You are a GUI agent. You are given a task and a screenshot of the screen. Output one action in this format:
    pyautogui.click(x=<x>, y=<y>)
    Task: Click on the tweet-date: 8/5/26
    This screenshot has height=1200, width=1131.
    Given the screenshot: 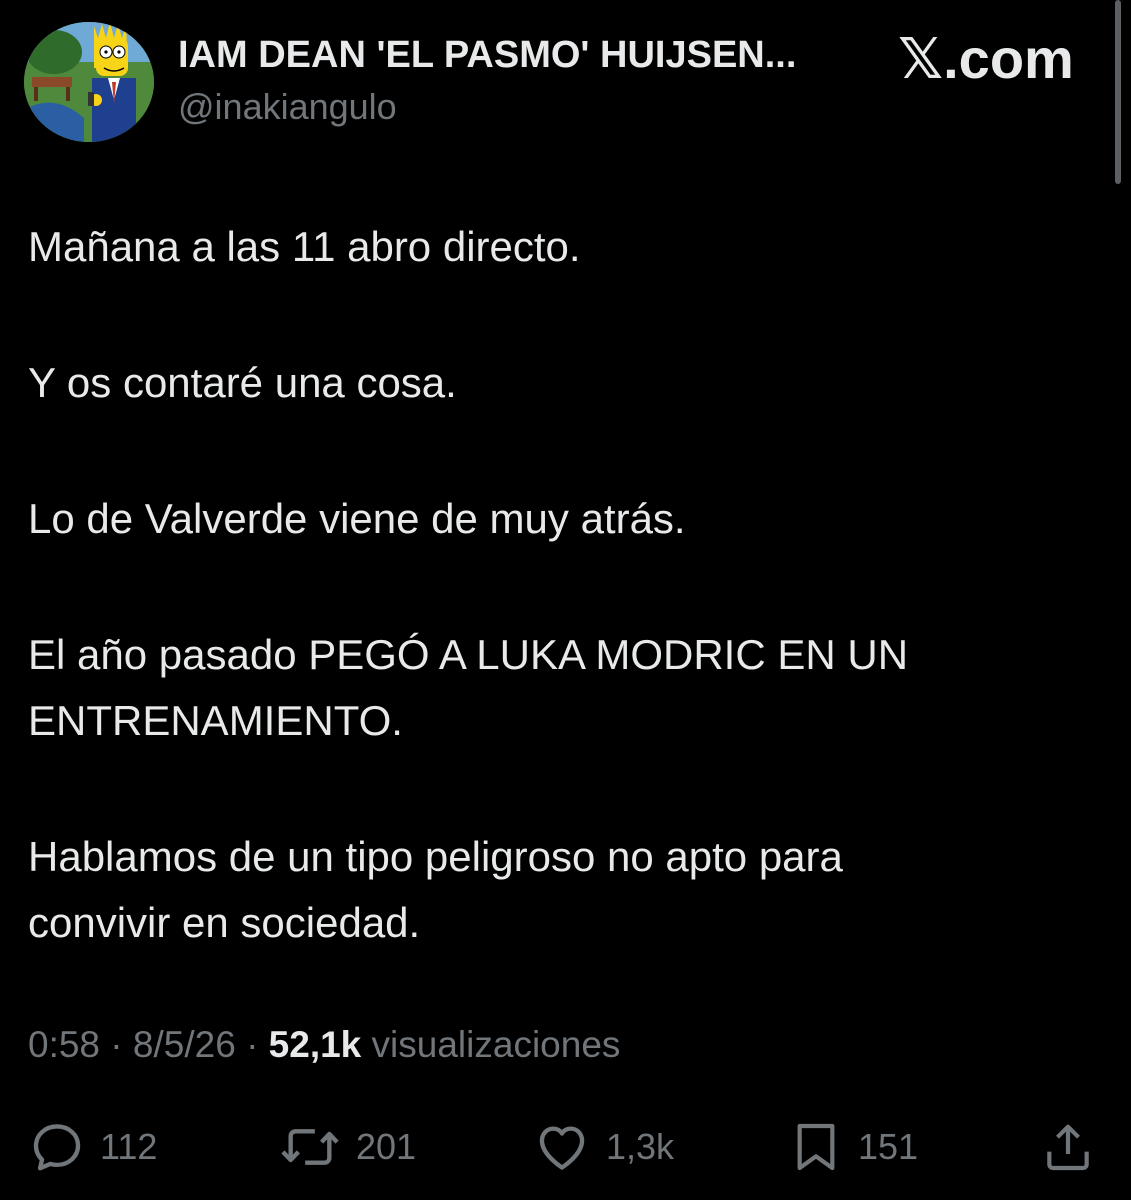 What is the action you would take?
    pyautogui.click(x=184, y=1044)
    